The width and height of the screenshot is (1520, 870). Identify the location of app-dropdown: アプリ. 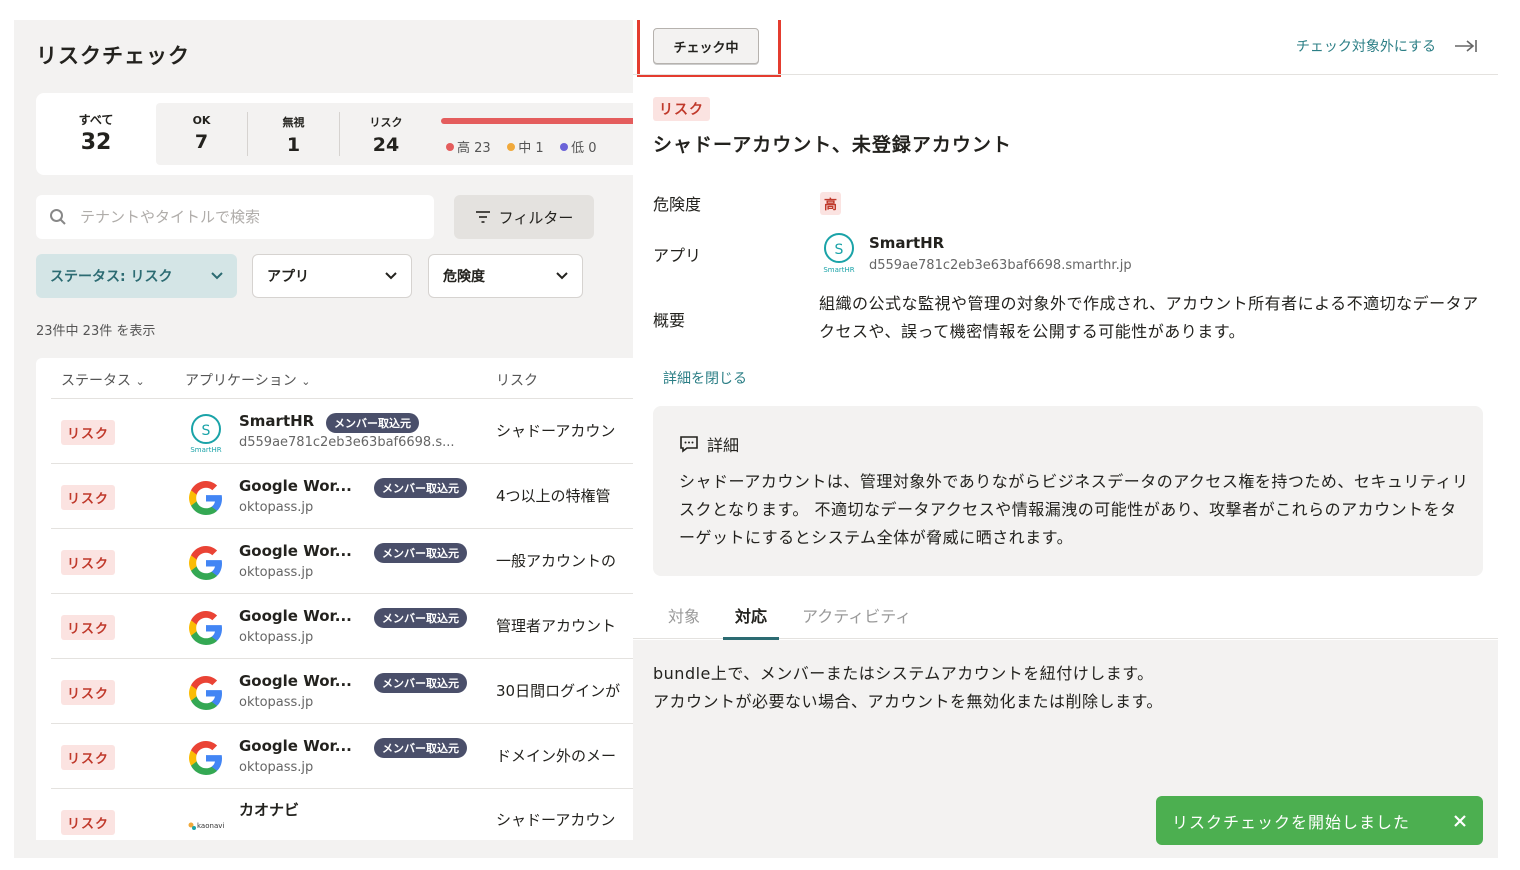
(332, 276).